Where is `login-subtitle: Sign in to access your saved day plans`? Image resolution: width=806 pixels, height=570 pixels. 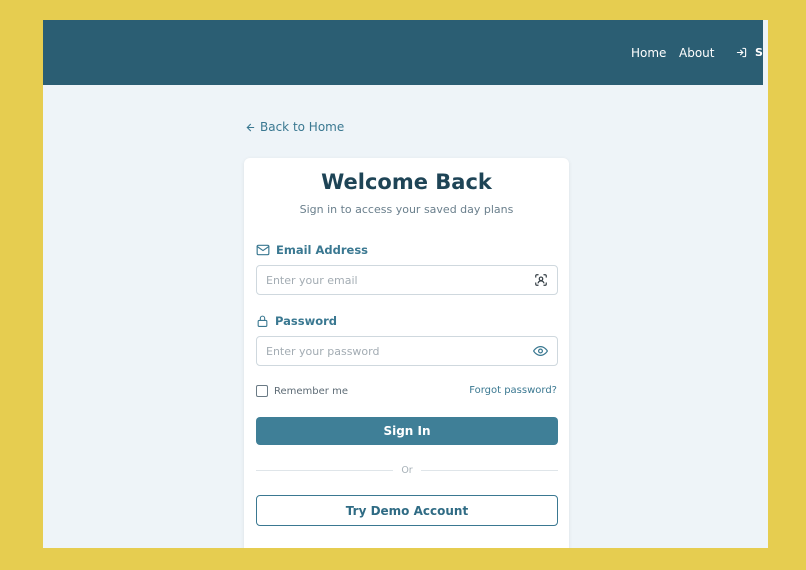 login-subtitle: Sign in to access your saved day plans is located at coordinates (406, 209).